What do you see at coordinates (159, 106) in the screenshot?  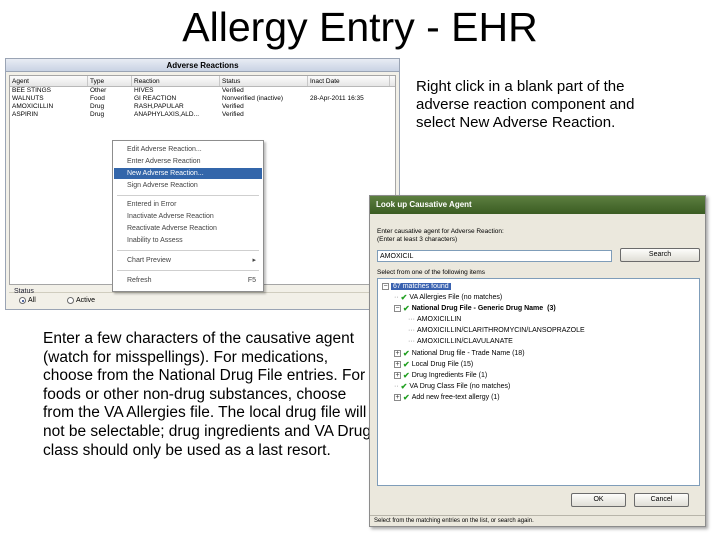 I see `cell-reaction: RASH,PAPULAR` at bounding box center [159, 106].